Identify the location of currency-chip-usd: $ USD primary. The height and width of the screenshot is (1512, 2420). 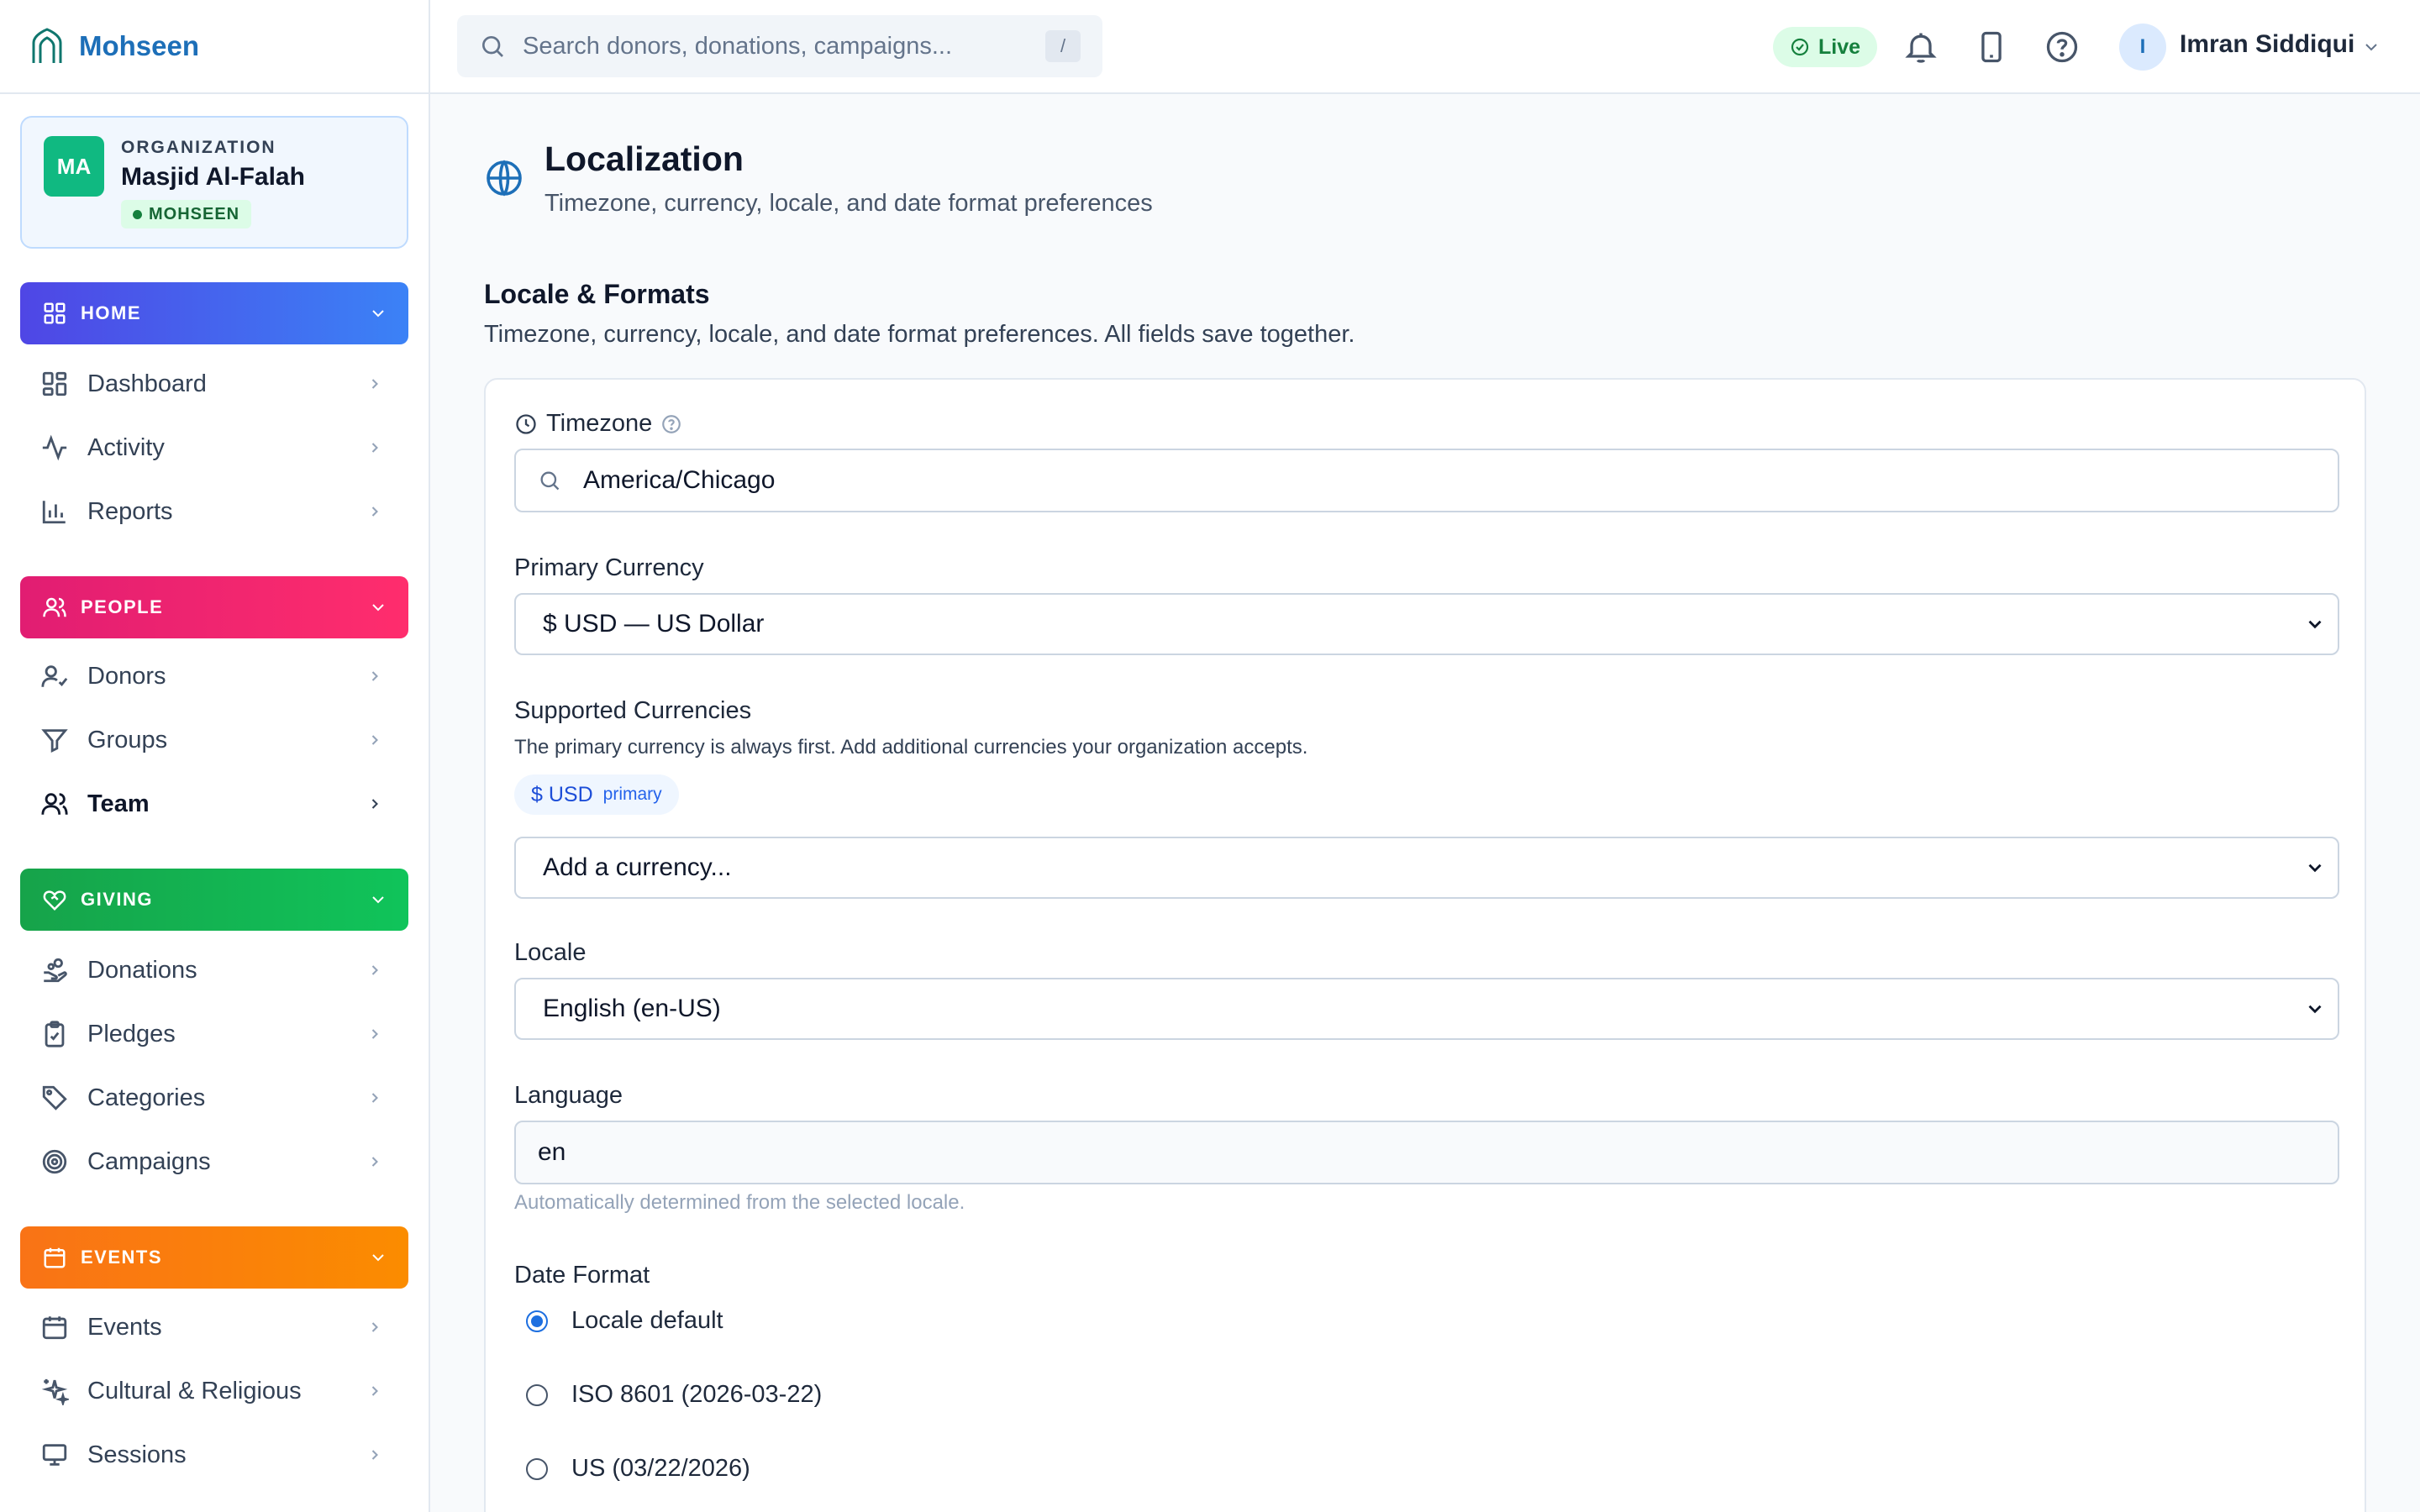
(597, 794).